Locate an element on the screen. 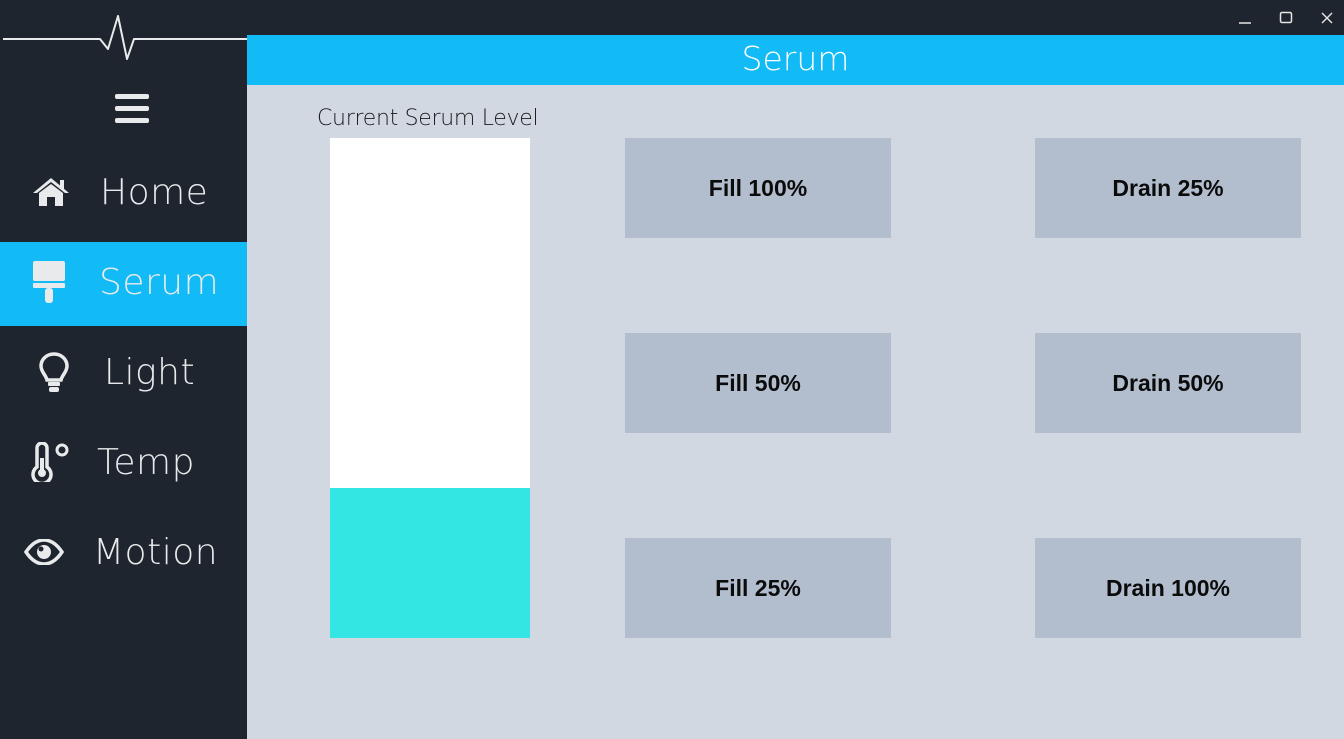 Image resolution: width=1344 pixels, height=739 pixels. sidebar-item-motion: Motion is located at coordinates (123, 554).